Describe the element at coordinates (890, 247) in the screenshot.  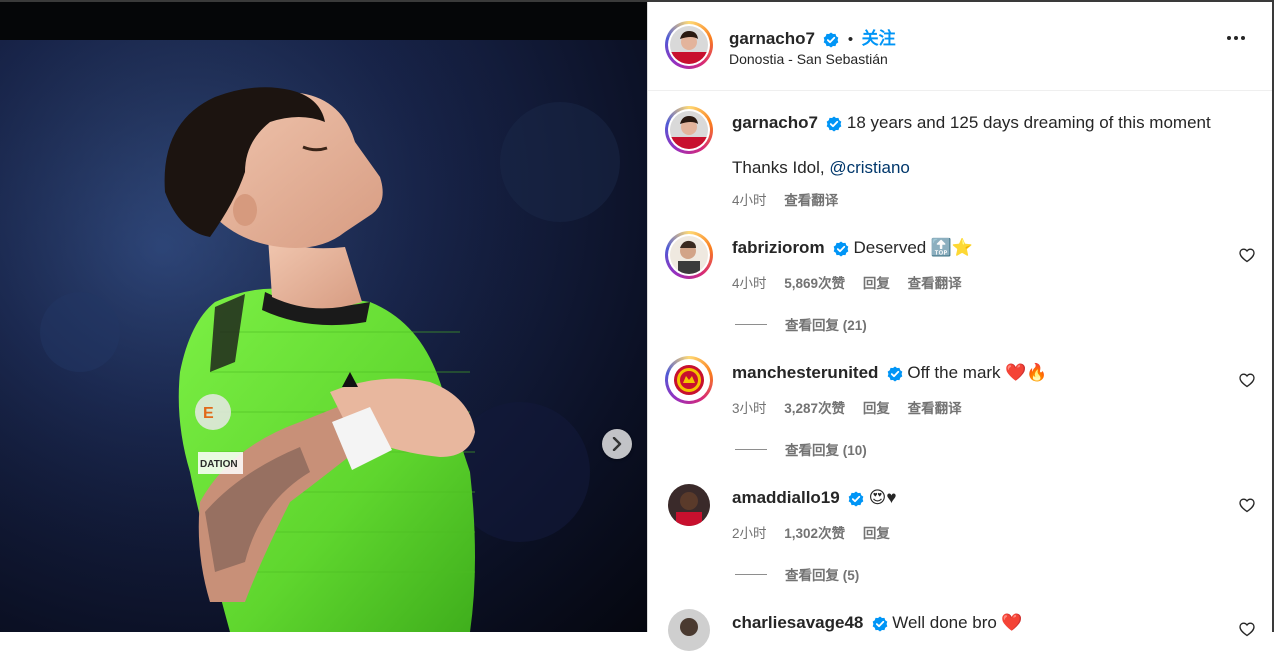
I see `comment-text: Deserved` at that location.